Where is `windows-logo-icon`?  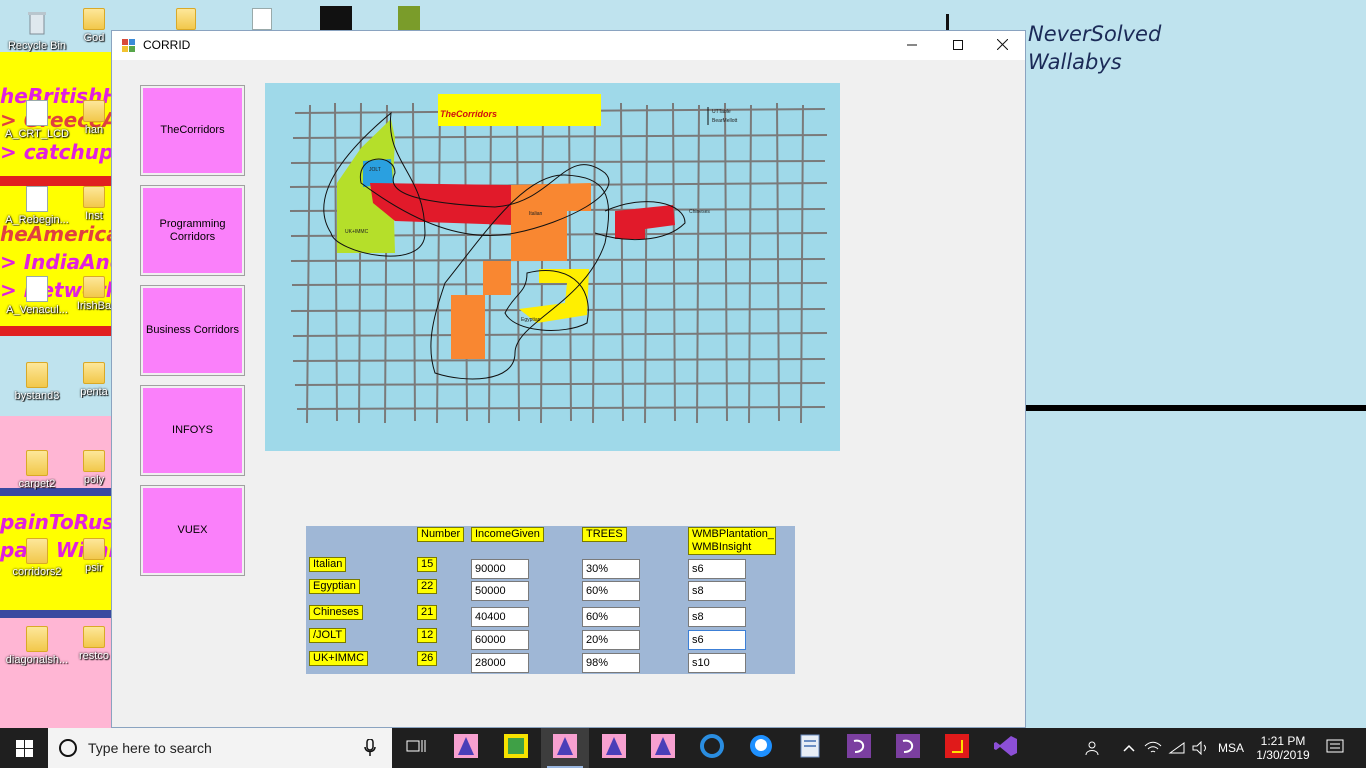
windows-logo-icon is located at coordinates (24, 751).